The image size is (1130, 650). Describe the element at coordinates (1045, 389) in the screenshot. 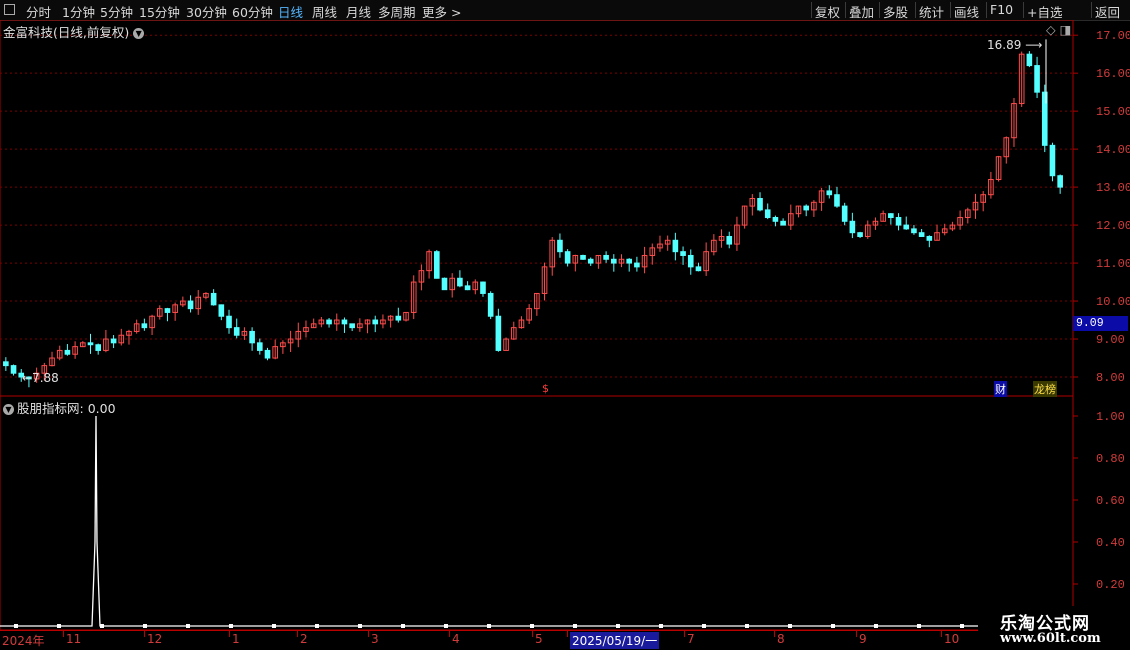

I see `dragon-rank-badge: 龙榜` at that location.